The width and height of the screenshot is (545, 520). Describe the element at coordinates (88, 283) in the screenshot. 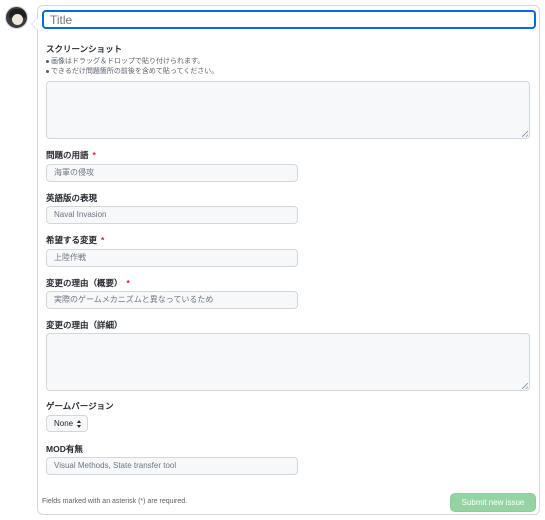

I see `reason-summary-label: 変更の理由（概要） *` at that location.